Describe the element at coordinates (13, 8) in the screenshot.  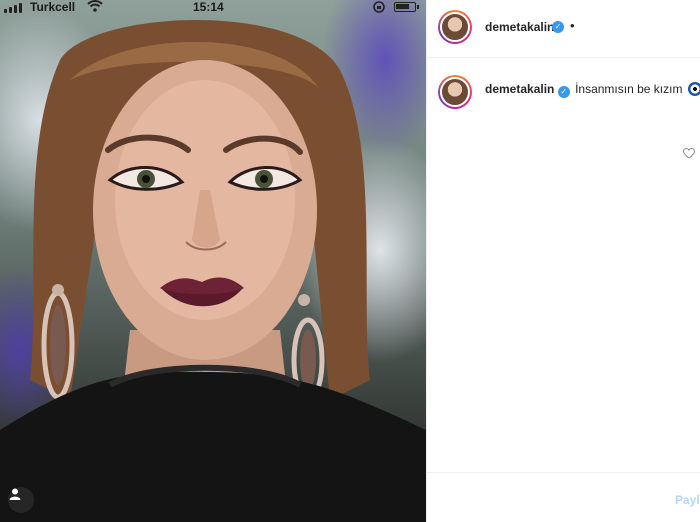
I see `signal-strength-icon` at that location.